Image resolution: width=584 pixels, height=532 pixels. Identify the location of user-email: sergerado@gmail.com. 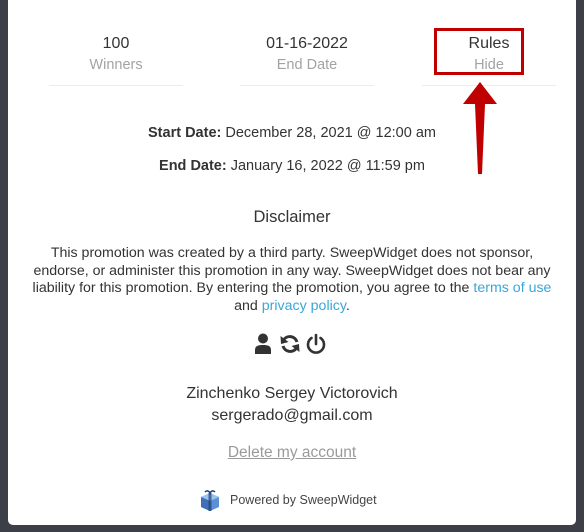
(292, 415).